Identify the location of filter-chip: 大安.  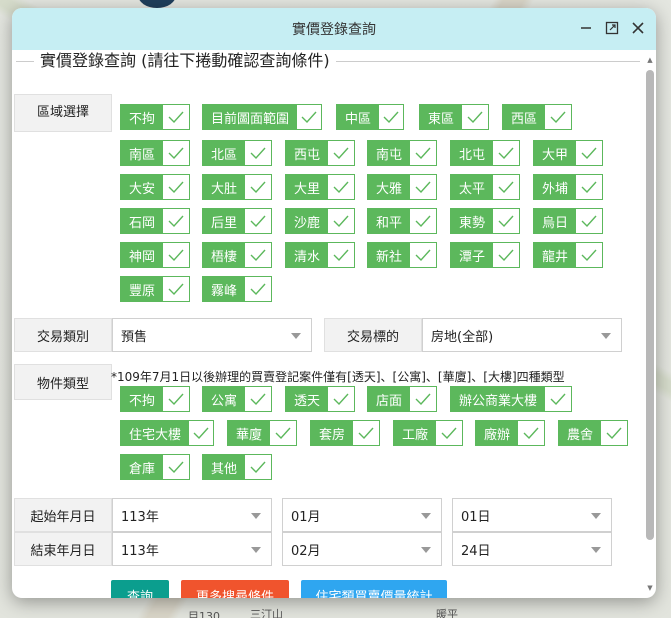
(155, 187).